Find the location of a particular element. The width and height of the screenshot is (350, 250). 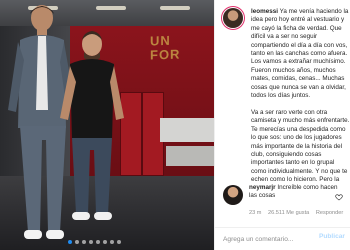

comment-username: neymarjr is located at coordinates (262, 187).